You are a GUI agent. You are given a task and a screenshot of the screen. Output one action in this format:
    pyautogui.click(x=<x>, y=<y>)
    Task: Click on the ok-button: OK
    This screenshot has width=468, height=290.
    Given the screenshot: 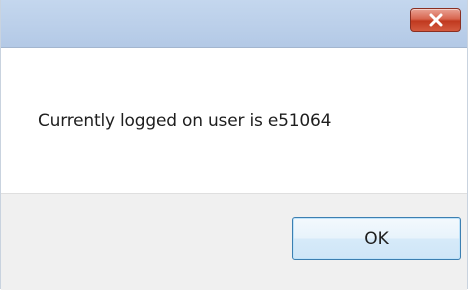 What is the action you would take?
    pyautogui.click(x=376, y=238)
    